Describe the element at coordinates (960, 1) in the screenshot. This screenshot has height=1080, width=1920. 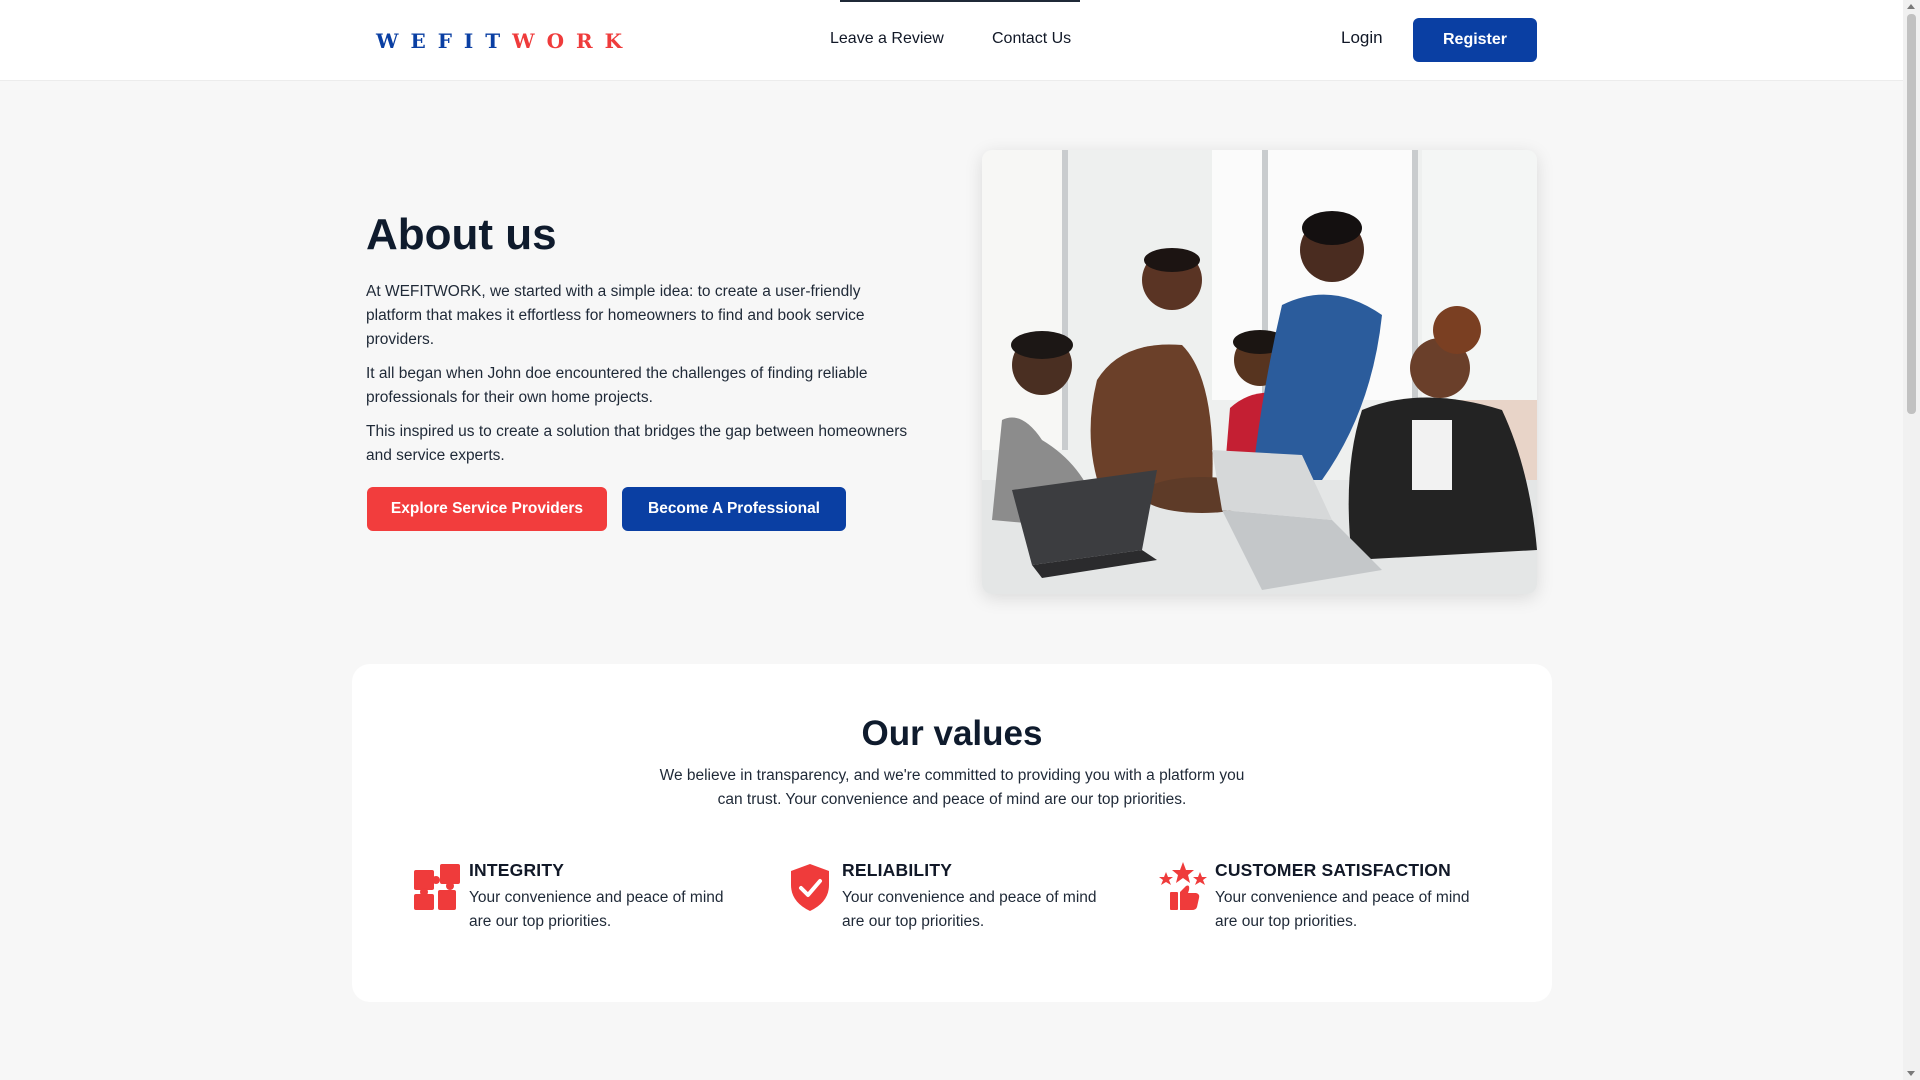
I see `nav-active-indicator` at that location.